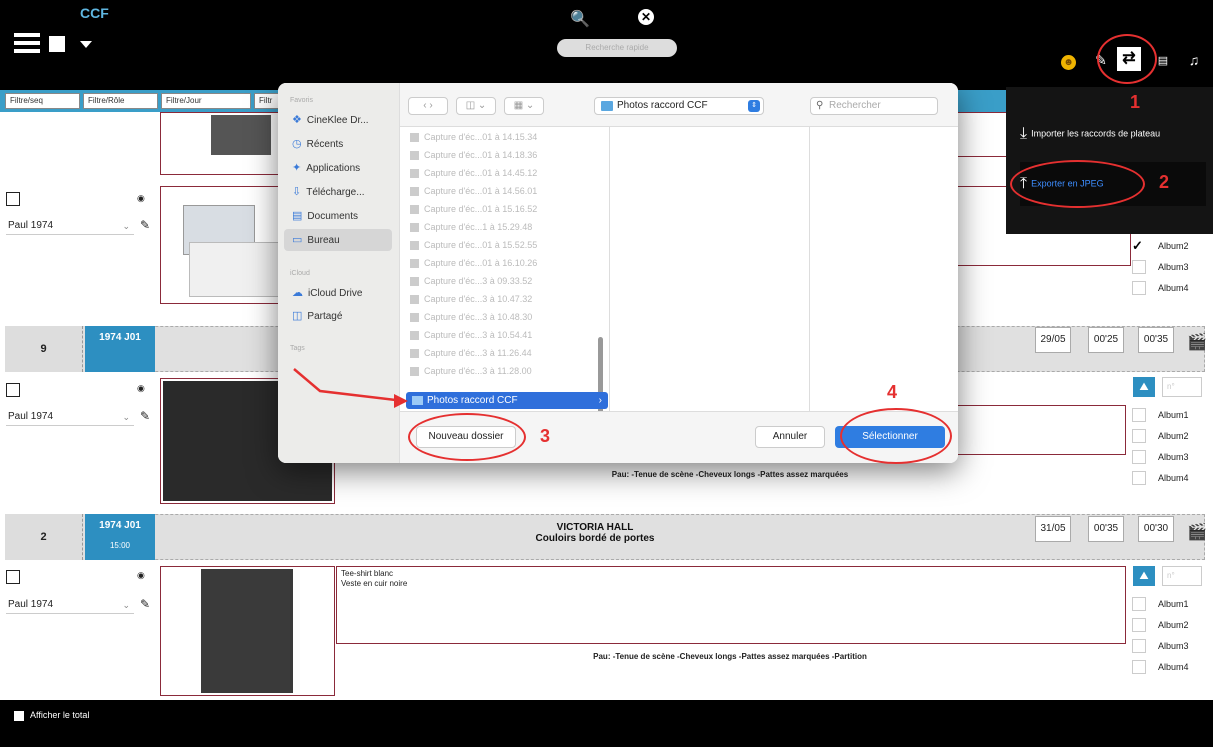 Image resolution: width=1213 pixels, height=747 pixels. What do you see at coordinates (1163, 63) in the screenshot?
I see `pdf-icon: ▤` at bounding box center [1163, 63].